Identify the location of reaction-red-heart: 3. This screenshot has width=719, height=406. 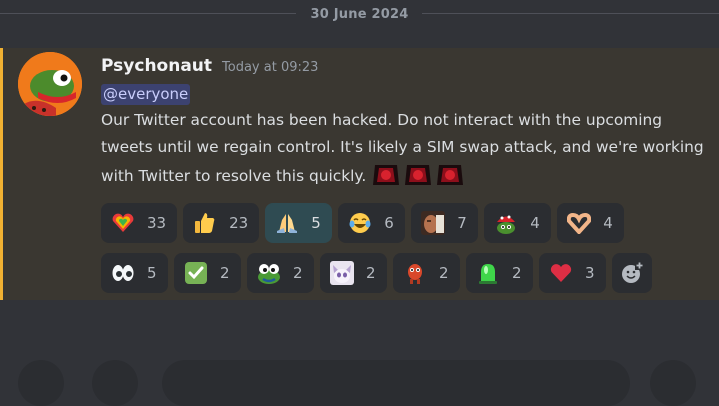
(572, 273).